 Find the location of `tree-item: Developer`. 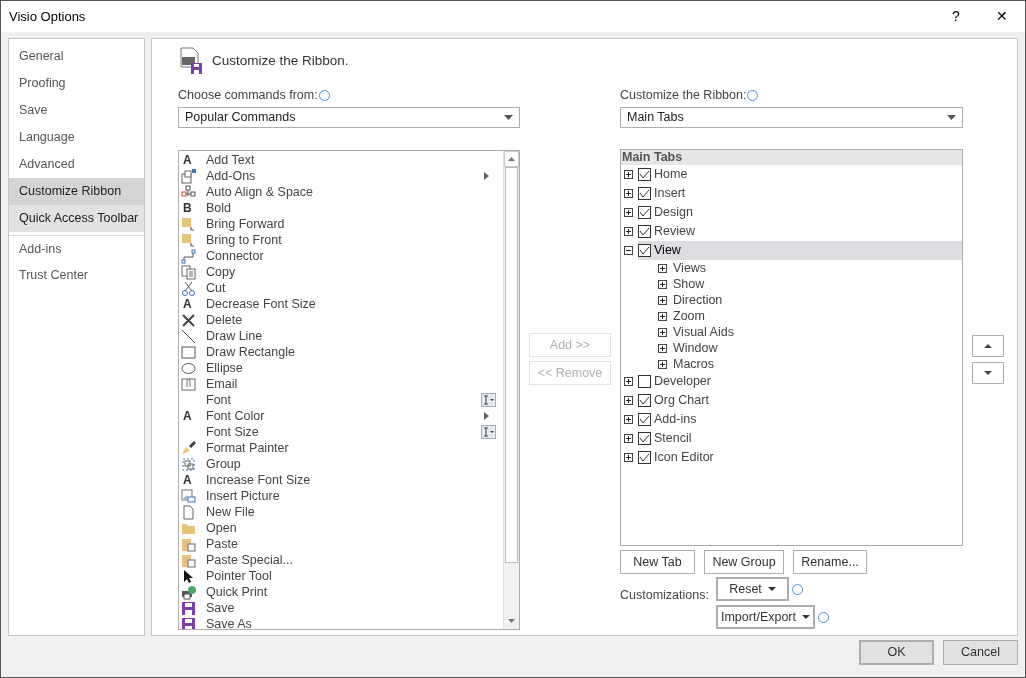

tree-item: Developer is located at coordinates (800, 381).